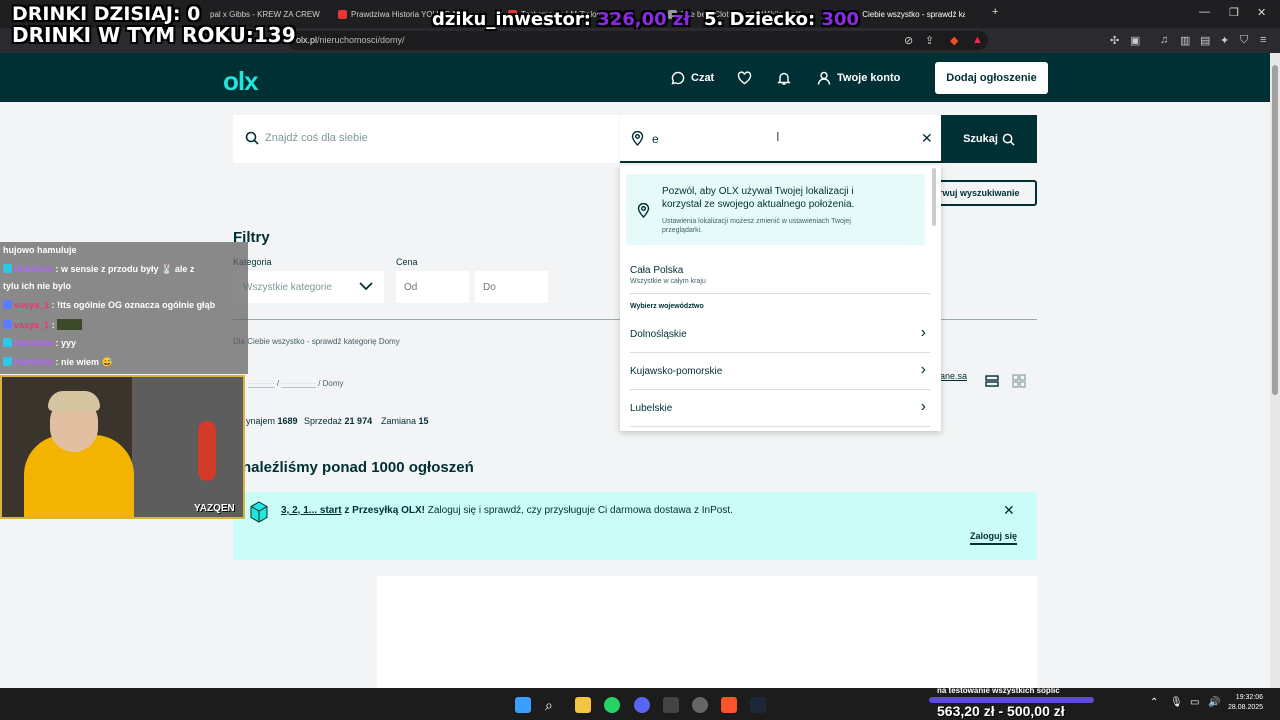  I want to click on network-icon: ▭, so click(1194, 702).